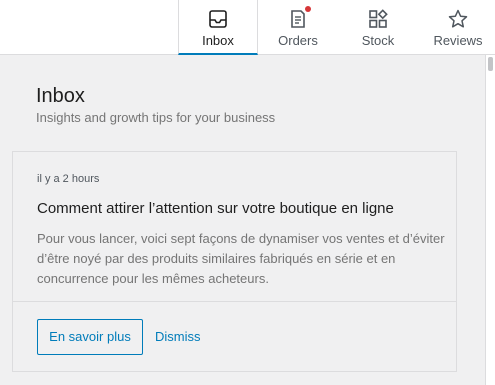 The height and width of the screenshot is (385, 495). Describe the element at coordinates (68, 179) in the screenshot. I see `note-timestamp: il y a 2 hours` at that location.